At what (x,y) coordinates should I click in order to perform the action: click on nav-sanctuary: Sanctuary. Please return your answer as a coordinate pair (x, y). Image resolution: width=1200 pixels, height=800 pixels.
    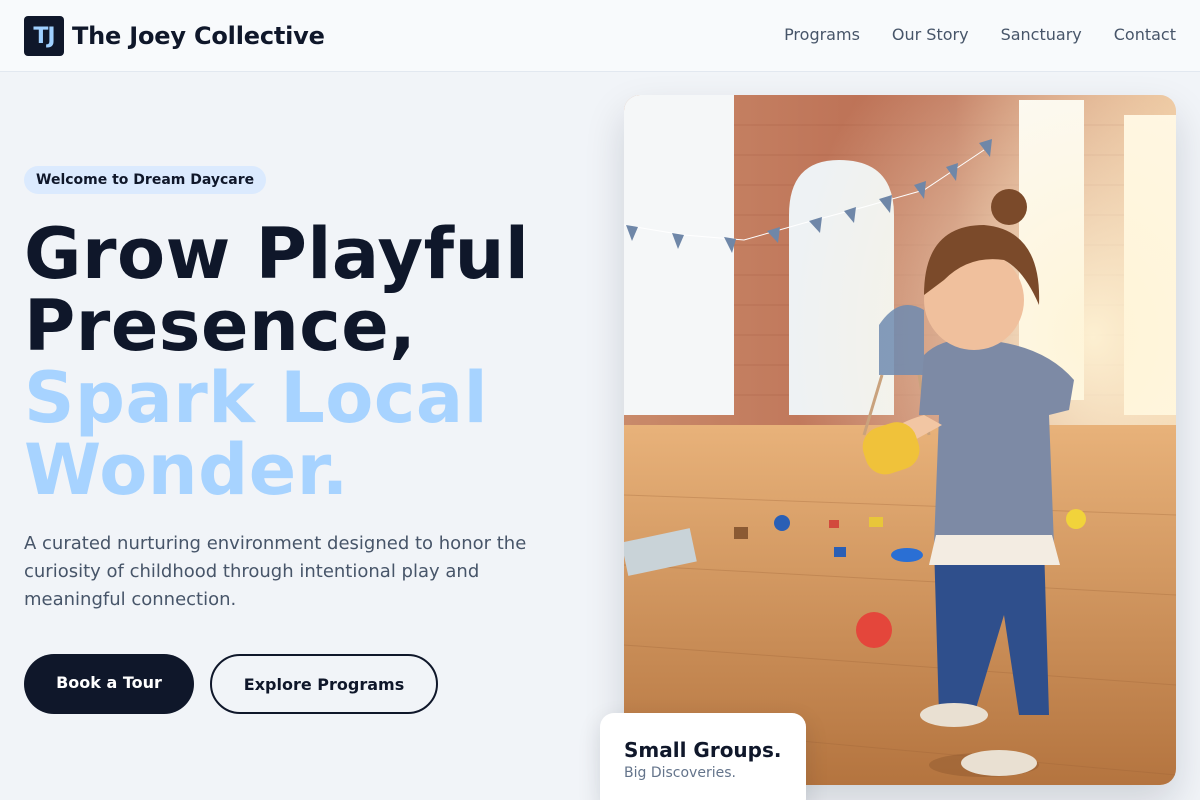
    Looking at the image, I should click on (1041, 35).